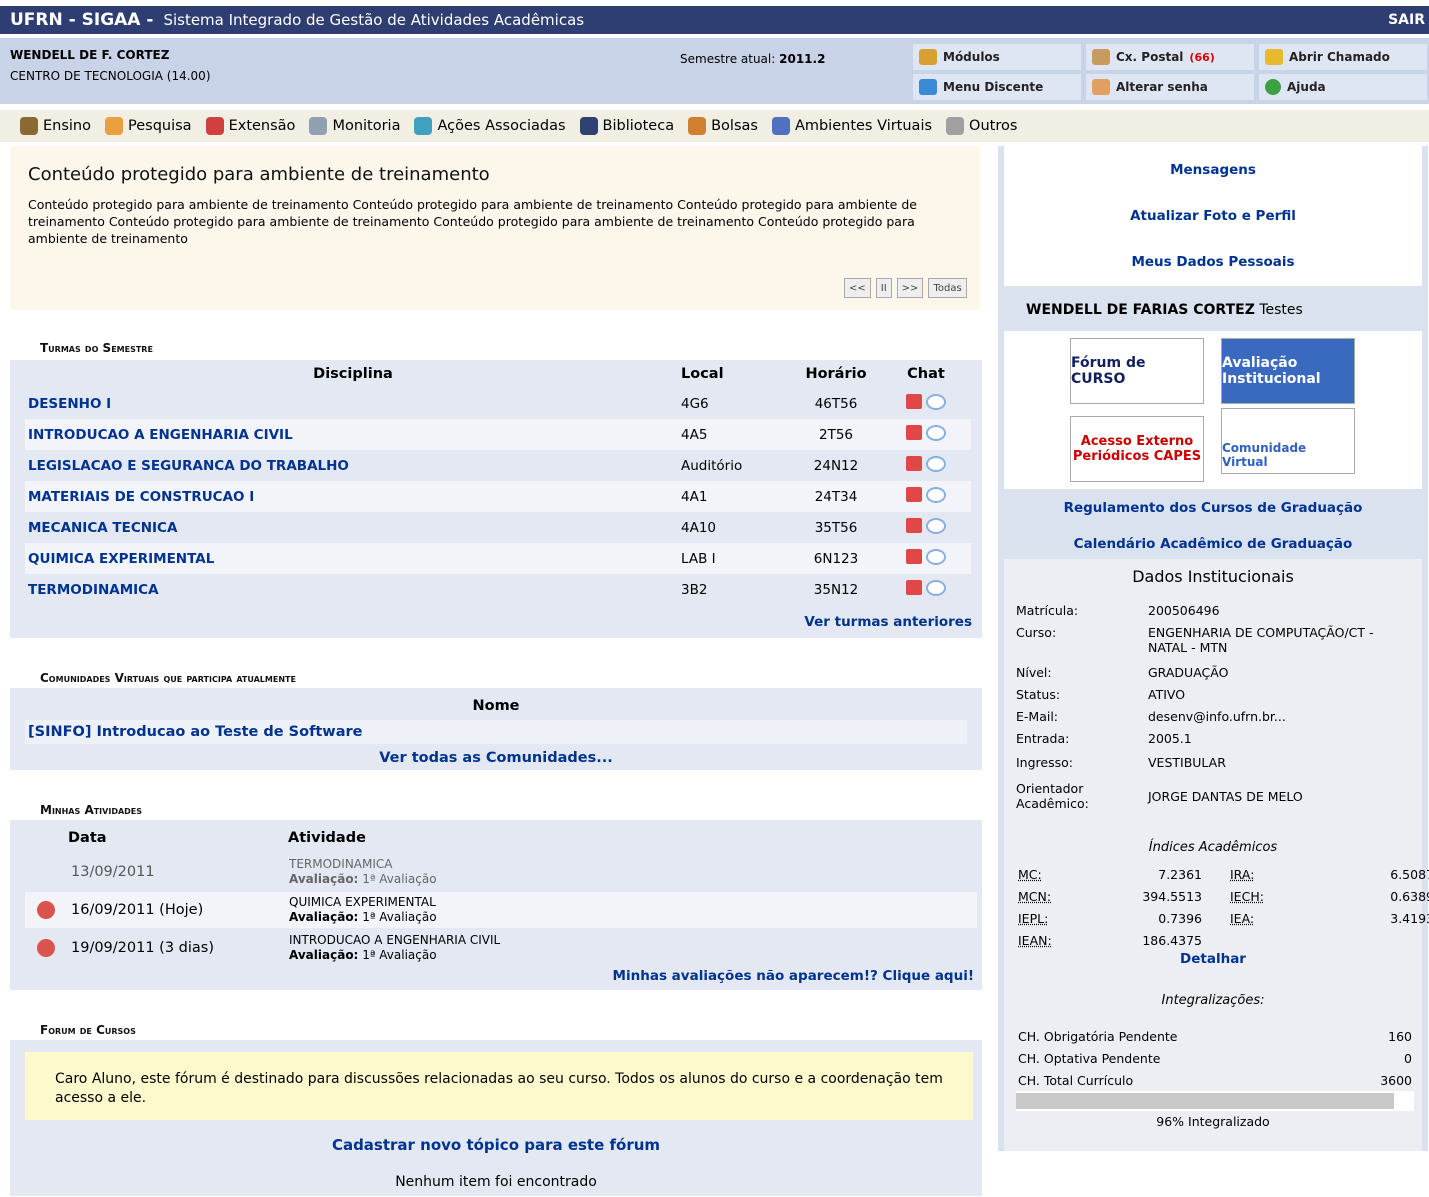 The width and height of the screenshot is (1429, 1197). I want to click on pause-button: II, so click(883, 288).